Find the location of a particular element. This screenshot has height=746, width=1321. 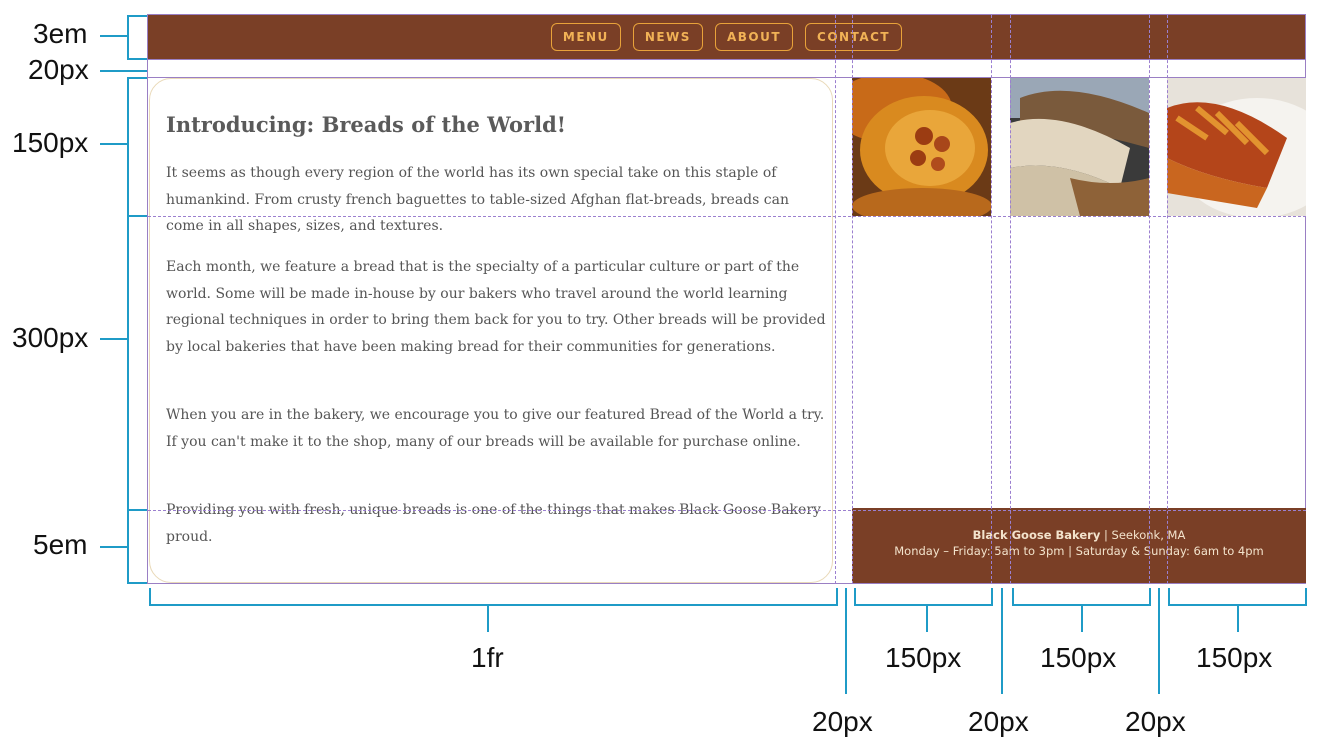

row-height-label: 20px is located at coordinates (58, 69).